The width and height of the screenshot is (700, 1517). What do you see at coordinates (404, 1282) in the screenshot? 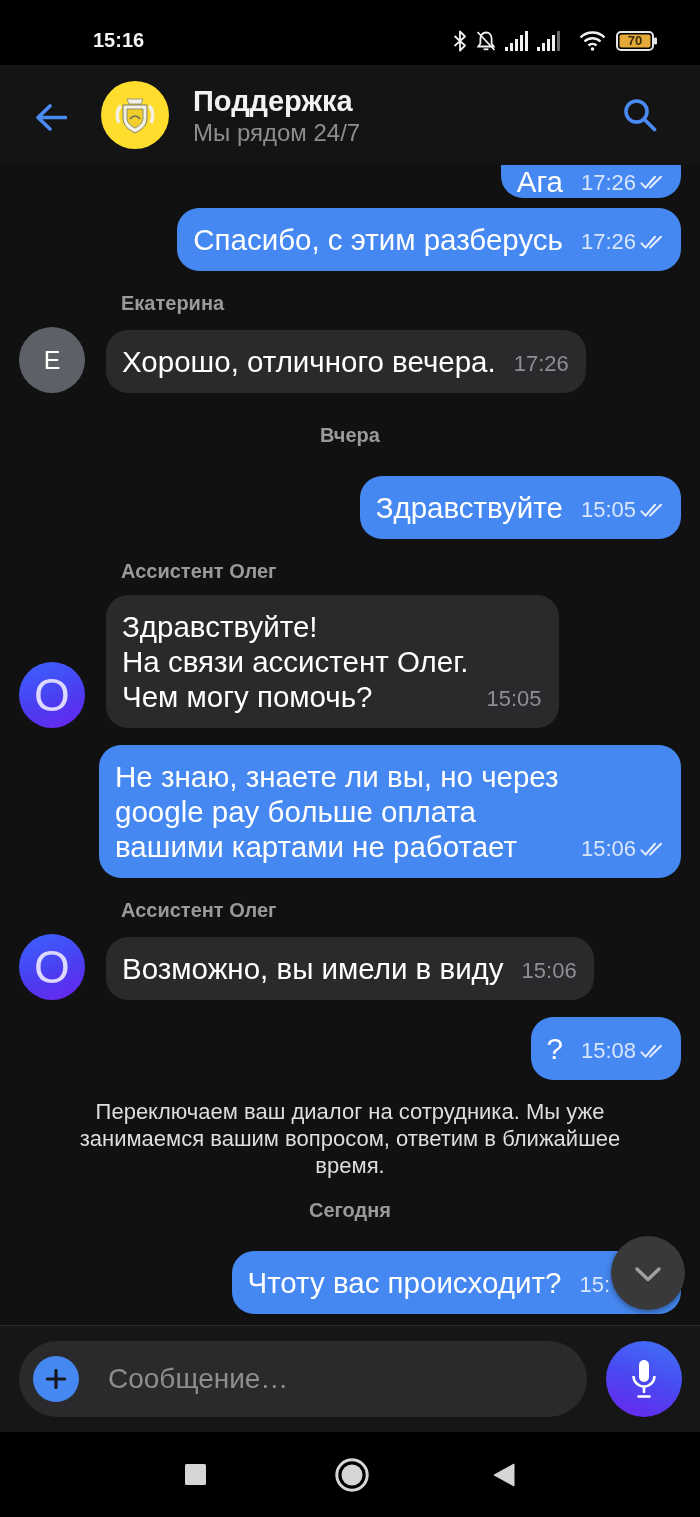
I see `message-text: Чтоту вас происходит?` at bounding box center [404, 1282].